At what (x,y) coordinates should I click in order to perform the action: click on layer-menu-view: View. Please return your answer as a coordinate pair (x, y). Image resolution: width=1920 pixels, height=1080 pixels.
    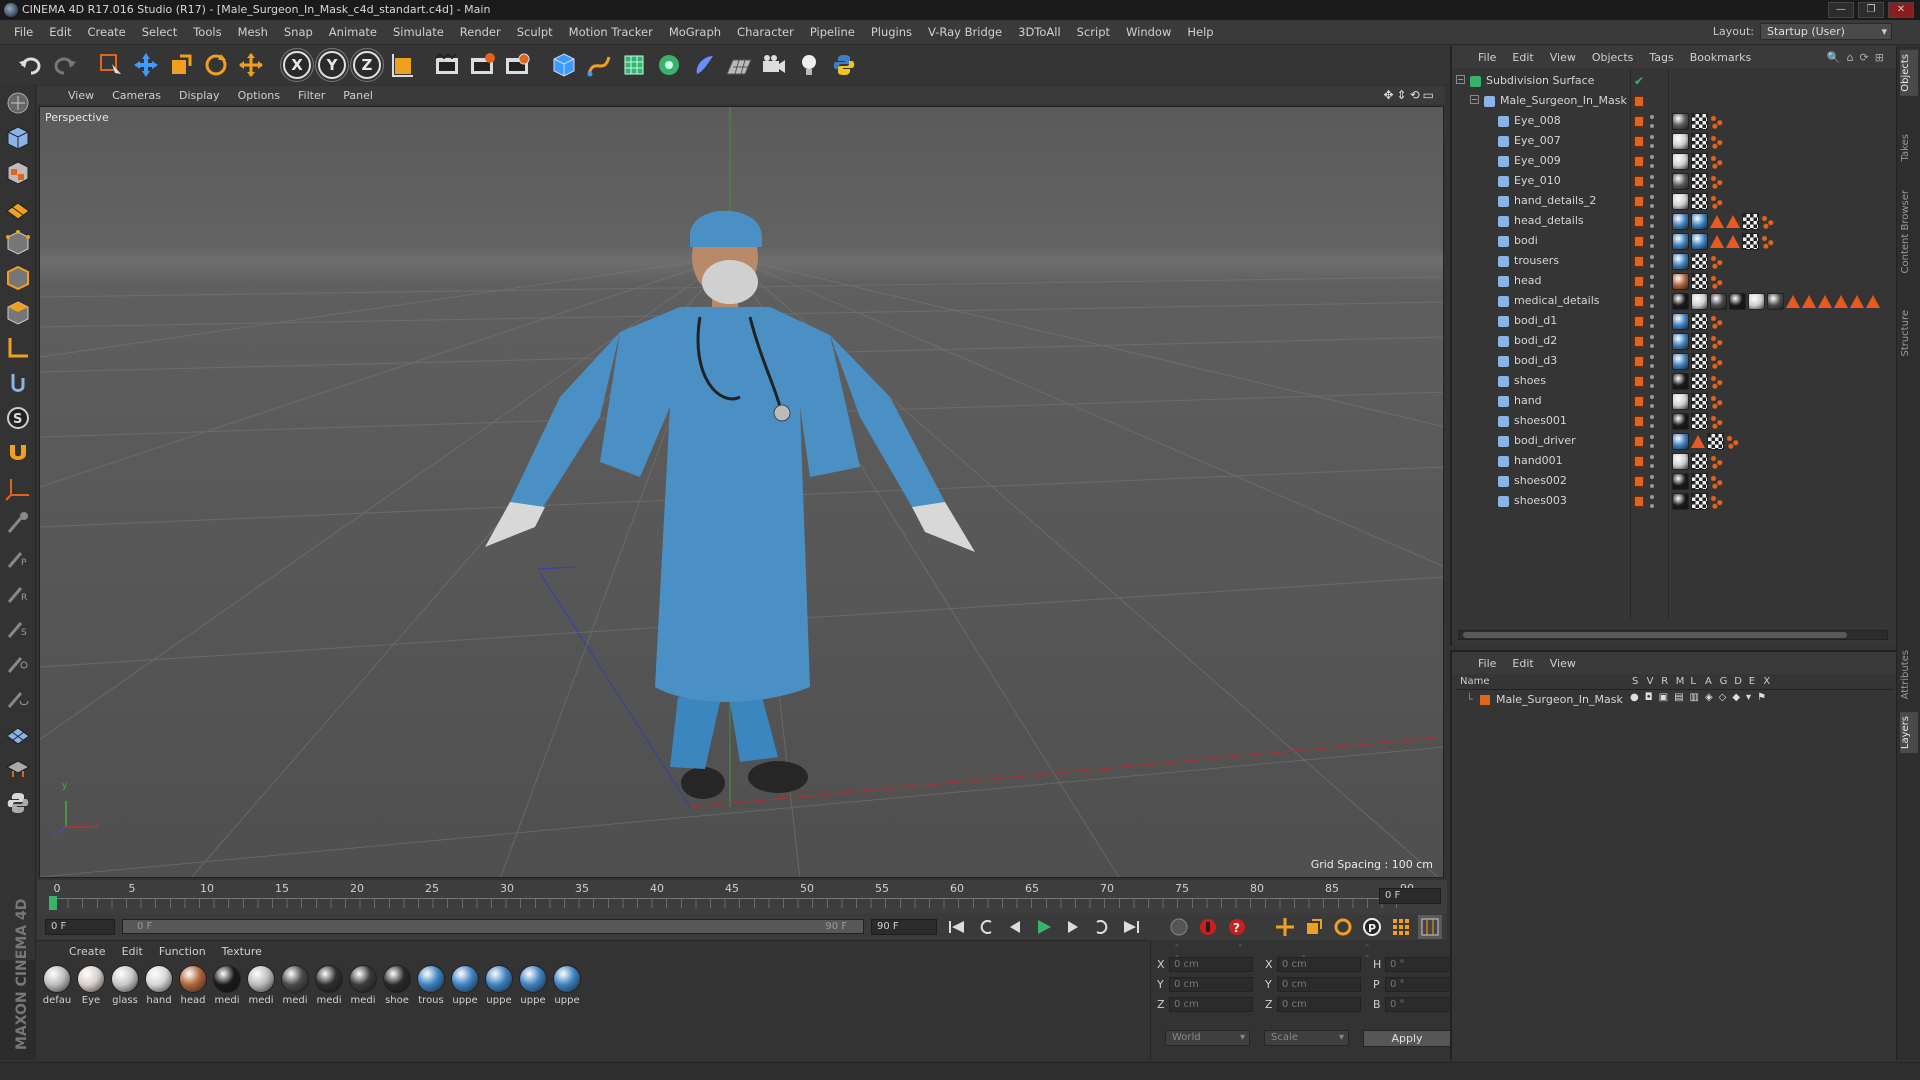
    Looking at the image, I should click on (1563, 663).